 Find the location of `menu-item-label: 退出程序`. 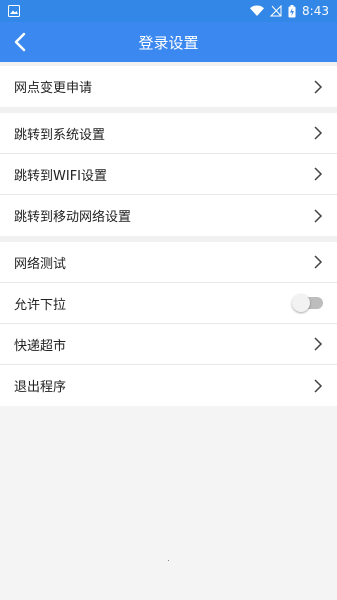

menu-item-label: 退出程序 is located at coordinates (40, 387).